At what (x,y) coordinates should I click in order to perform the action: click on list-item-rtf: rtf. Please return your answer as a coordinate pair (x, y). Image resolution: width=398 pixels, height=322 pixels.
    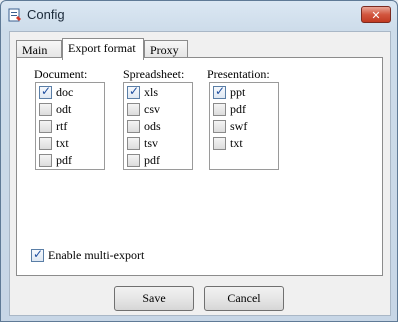
    Looking at the image, I should click on (71, 127).